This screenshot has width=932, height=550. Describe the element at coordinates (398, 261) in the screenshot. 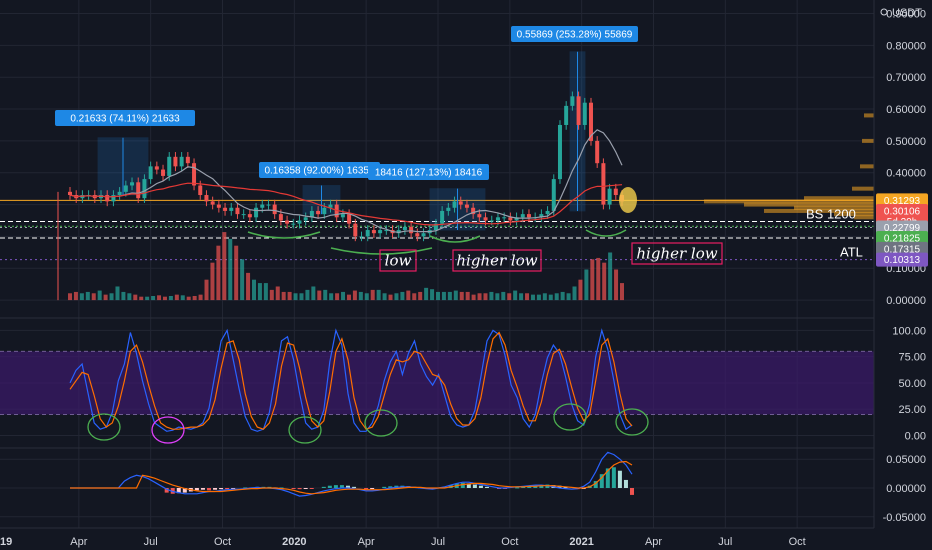

I see `boxed-label: low` at that location.